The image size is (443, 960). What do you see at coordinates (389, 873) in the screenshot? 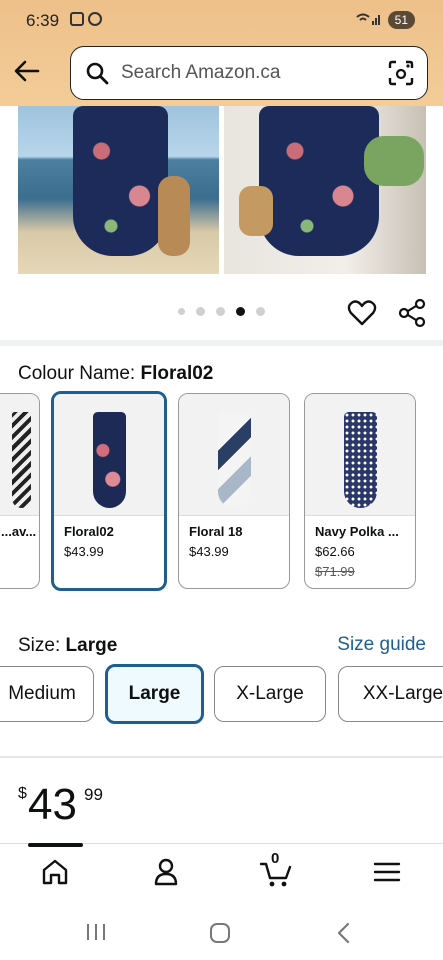
I see `menu-icon` at bounding box center [389, 873].